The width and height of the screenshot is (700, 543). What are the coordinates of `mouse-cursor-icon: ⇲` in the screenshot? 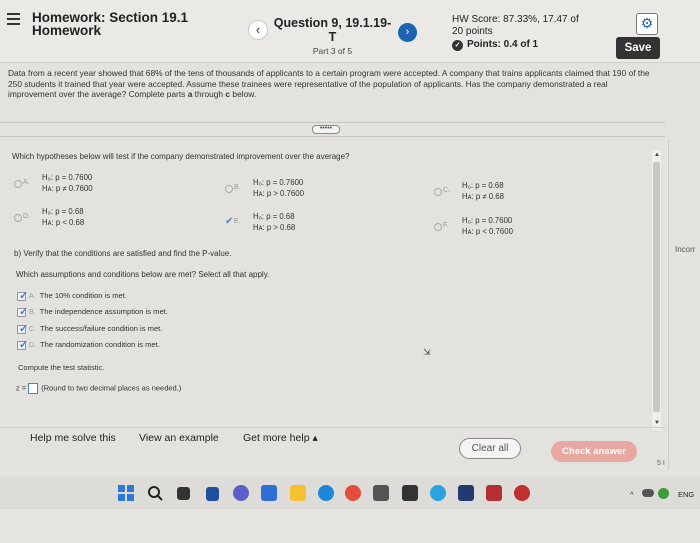 It's located at (427, 352).